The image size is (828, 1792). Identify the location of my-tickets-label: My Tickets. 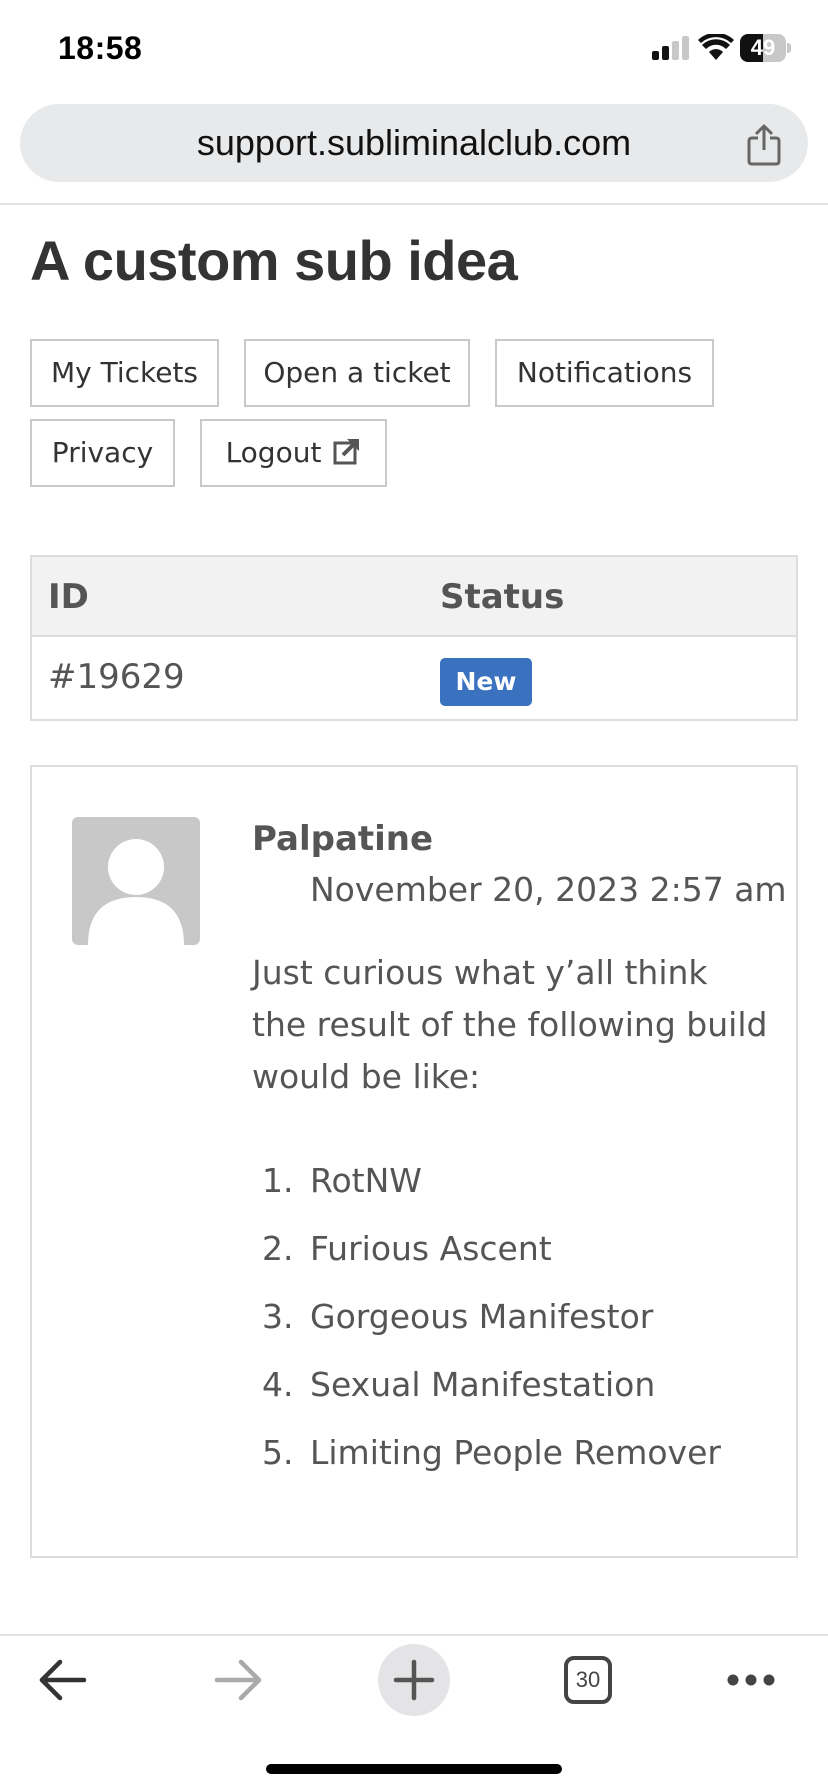
(124, 372).